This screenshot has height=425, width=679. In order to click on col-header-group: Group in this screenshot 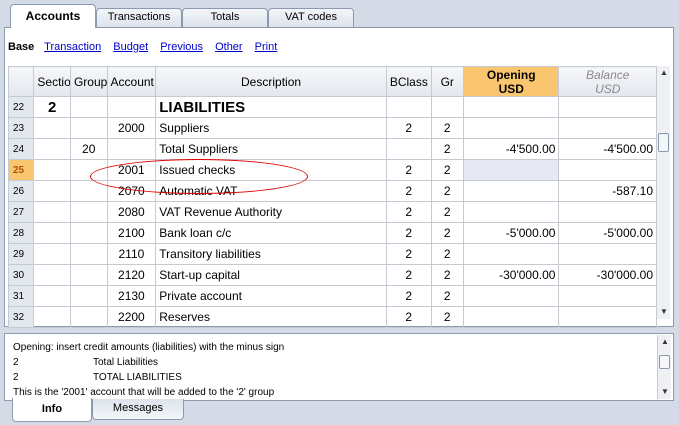, I will do `click(88, 81)`.